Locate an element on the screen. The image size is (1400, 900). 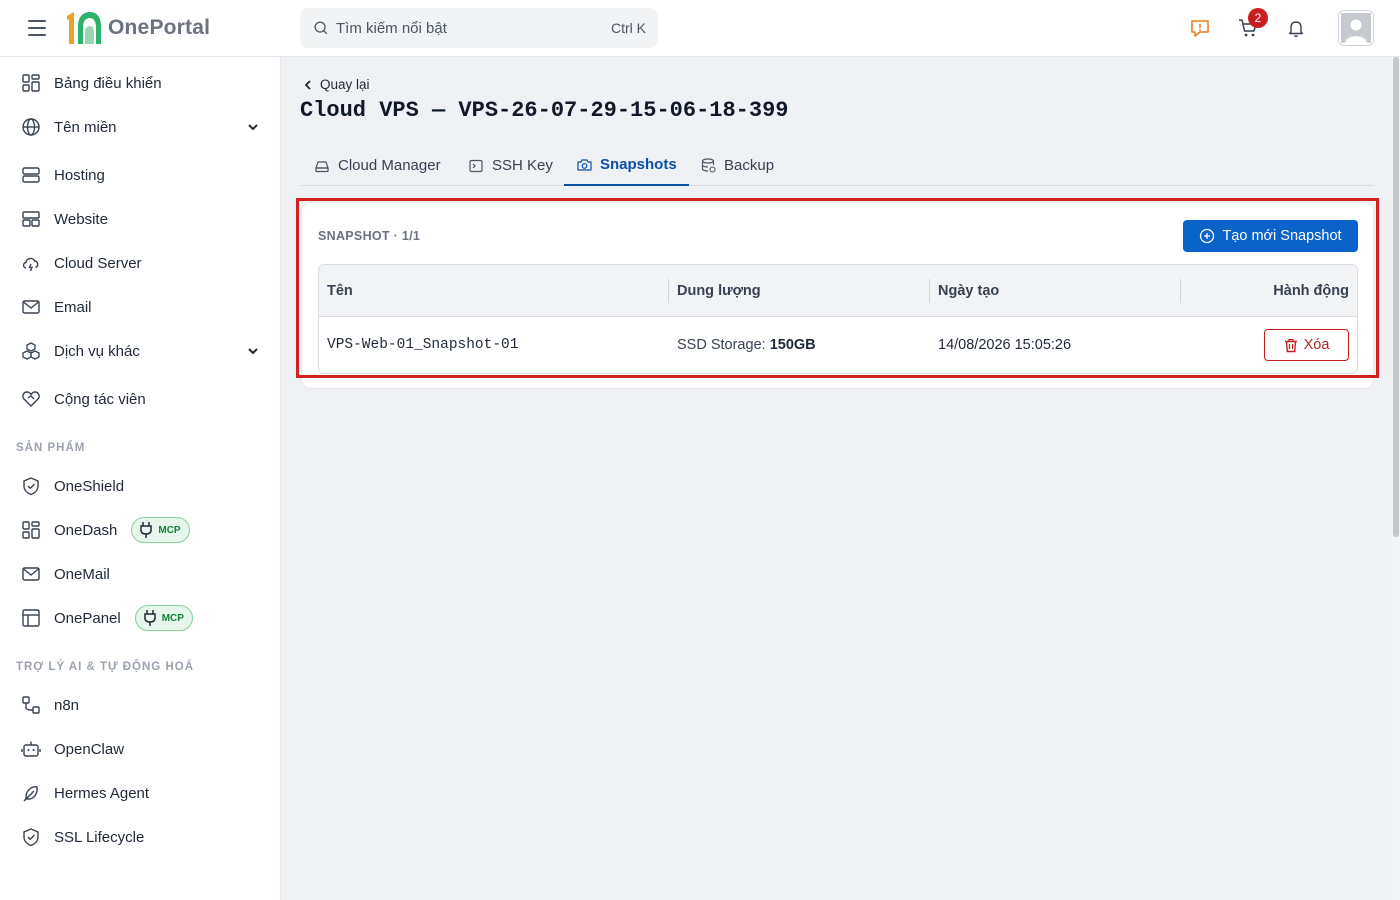
feather-icon is located at coordinates (31, 793).